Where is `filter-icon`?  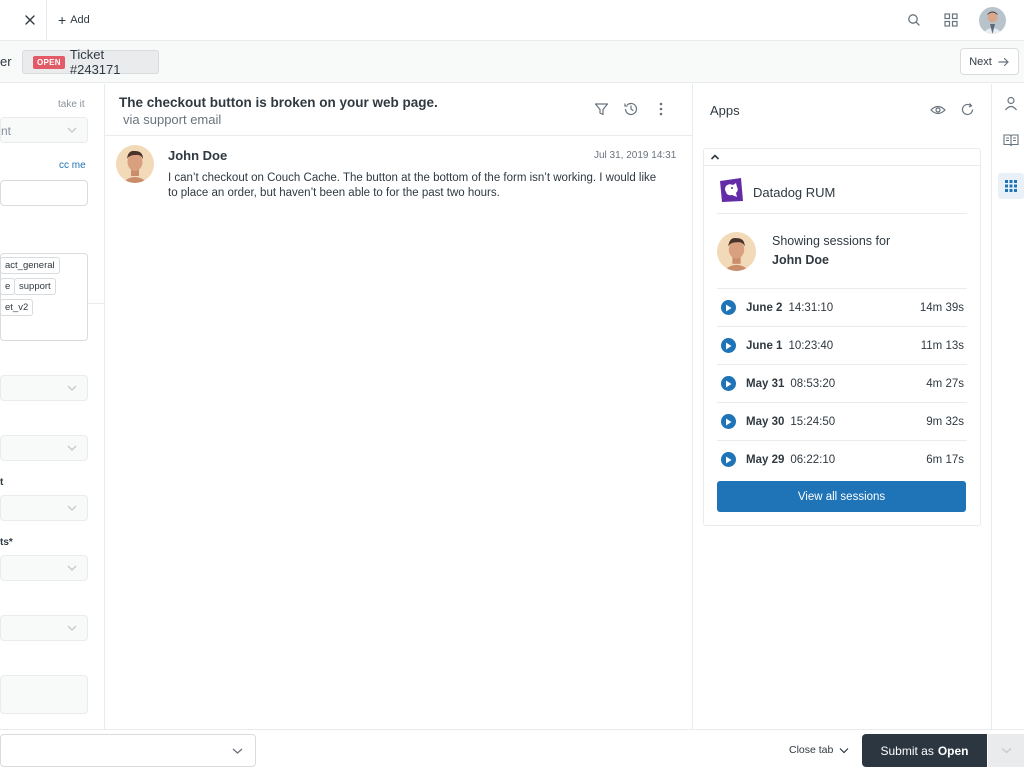
filter-icon is located at coordinates (601, 109).